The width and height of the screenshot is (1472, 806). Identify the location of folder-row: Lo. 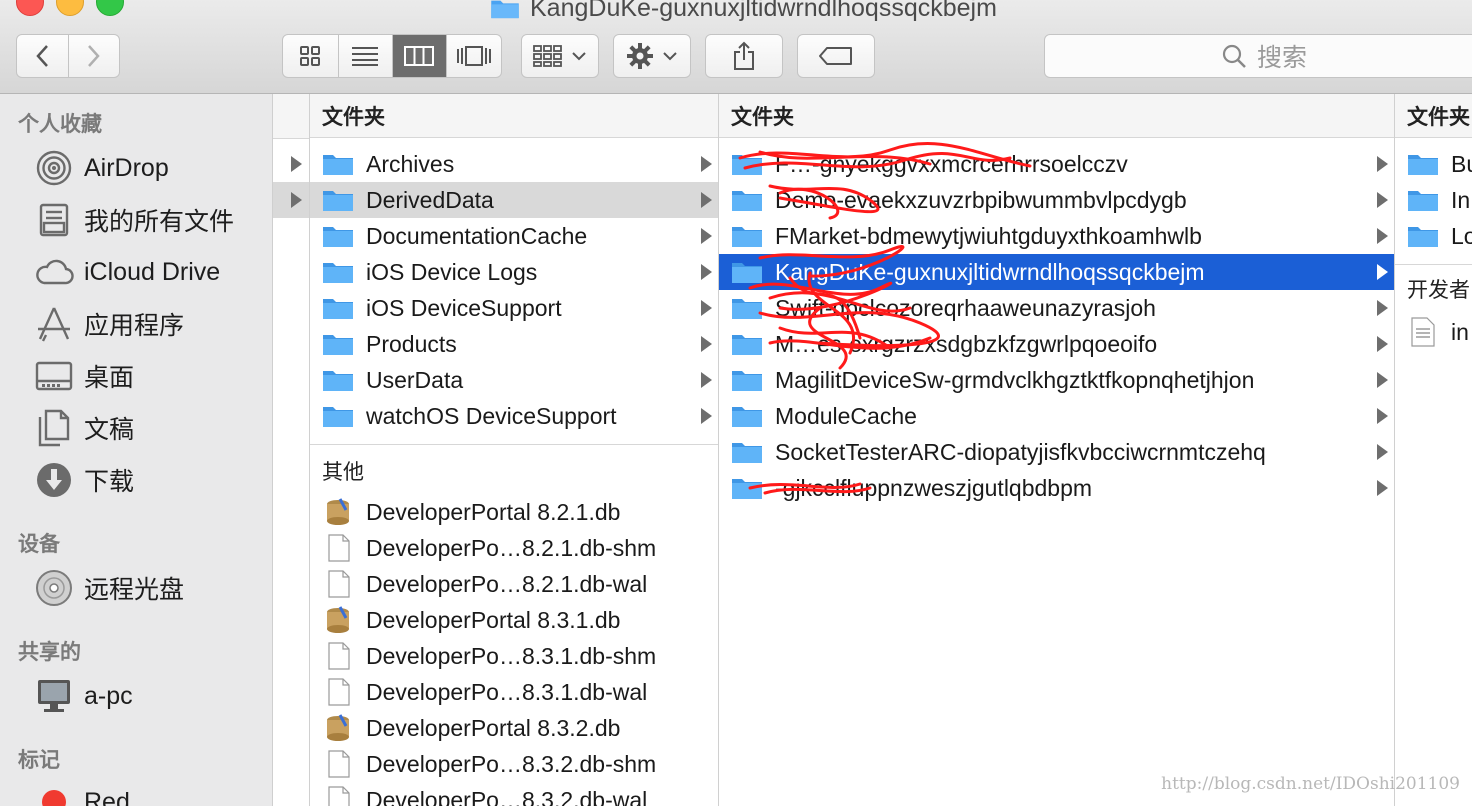
(1433, 236).